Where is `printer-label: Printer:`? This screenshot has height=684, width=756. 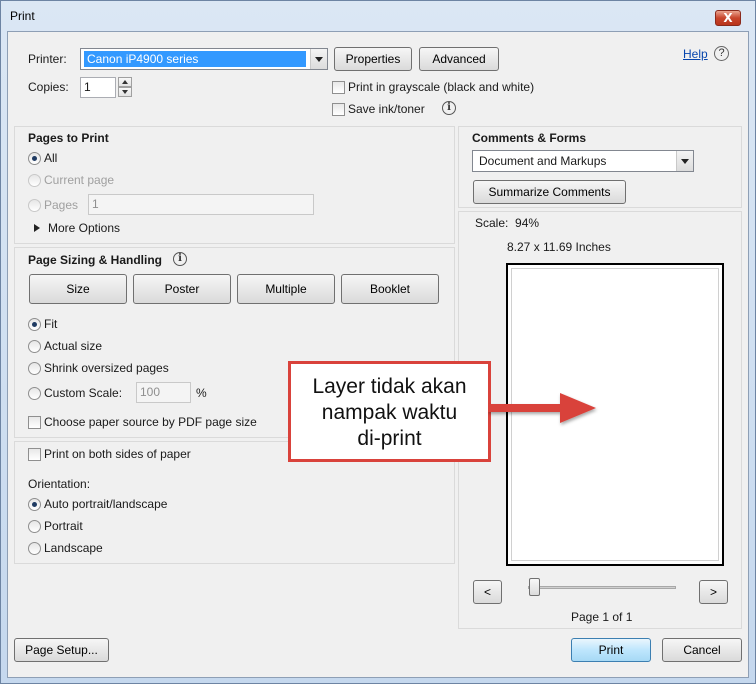 printer-label: Printer: is located at coordinates (47, 59).